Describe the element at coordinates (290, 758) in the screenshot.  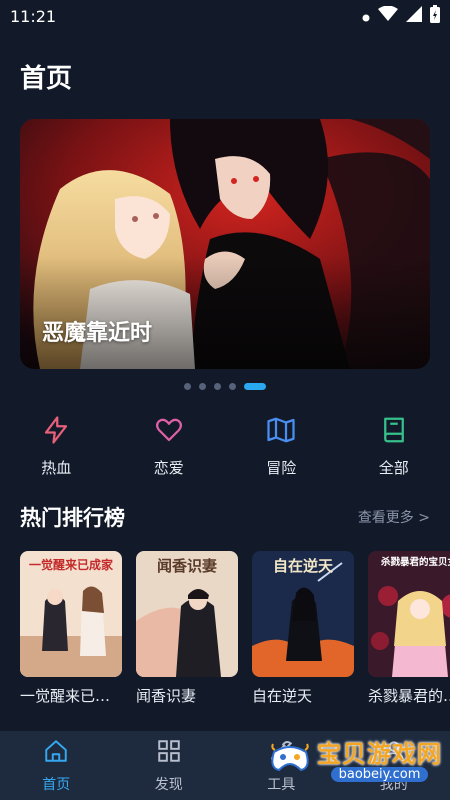
I see `gamepad-logo-icon` at that location.